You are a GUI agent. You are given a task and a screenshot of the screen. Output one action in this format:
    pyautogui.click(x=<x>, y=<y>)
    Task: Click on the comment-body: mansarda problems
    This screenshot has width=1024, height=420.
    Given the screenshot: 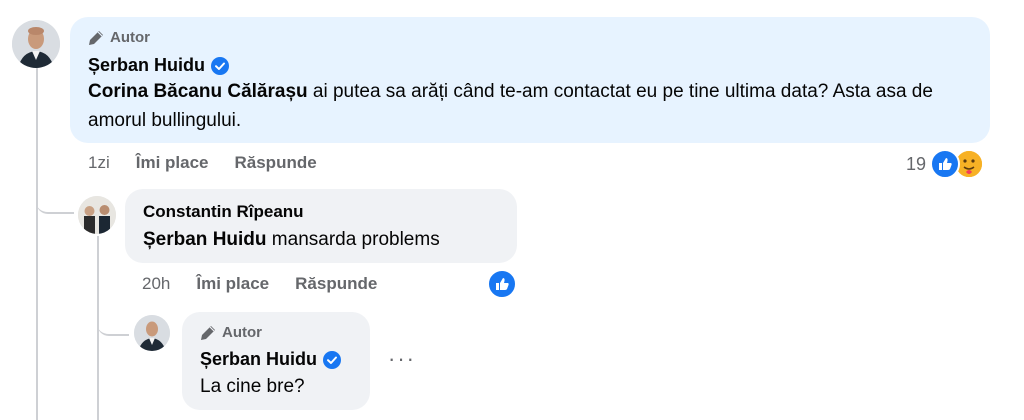 What is the action you would take?
    pyautogui.click(x=353, y=239)
    